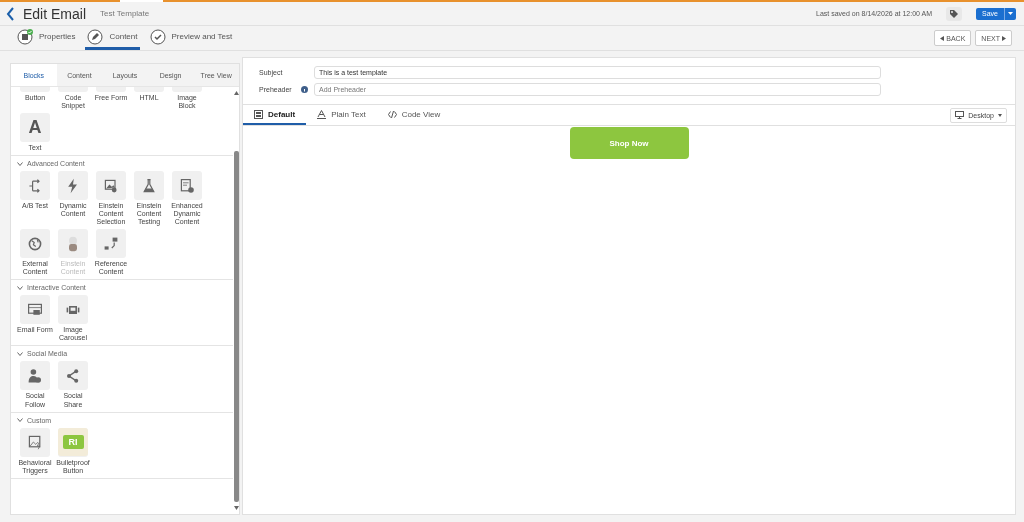 This screenshot has height=522, width=1024. What do you see at coordinates (55, 13) in the screenshot?
I see `page-title: Edit Email` at bounding box center [55, 13].